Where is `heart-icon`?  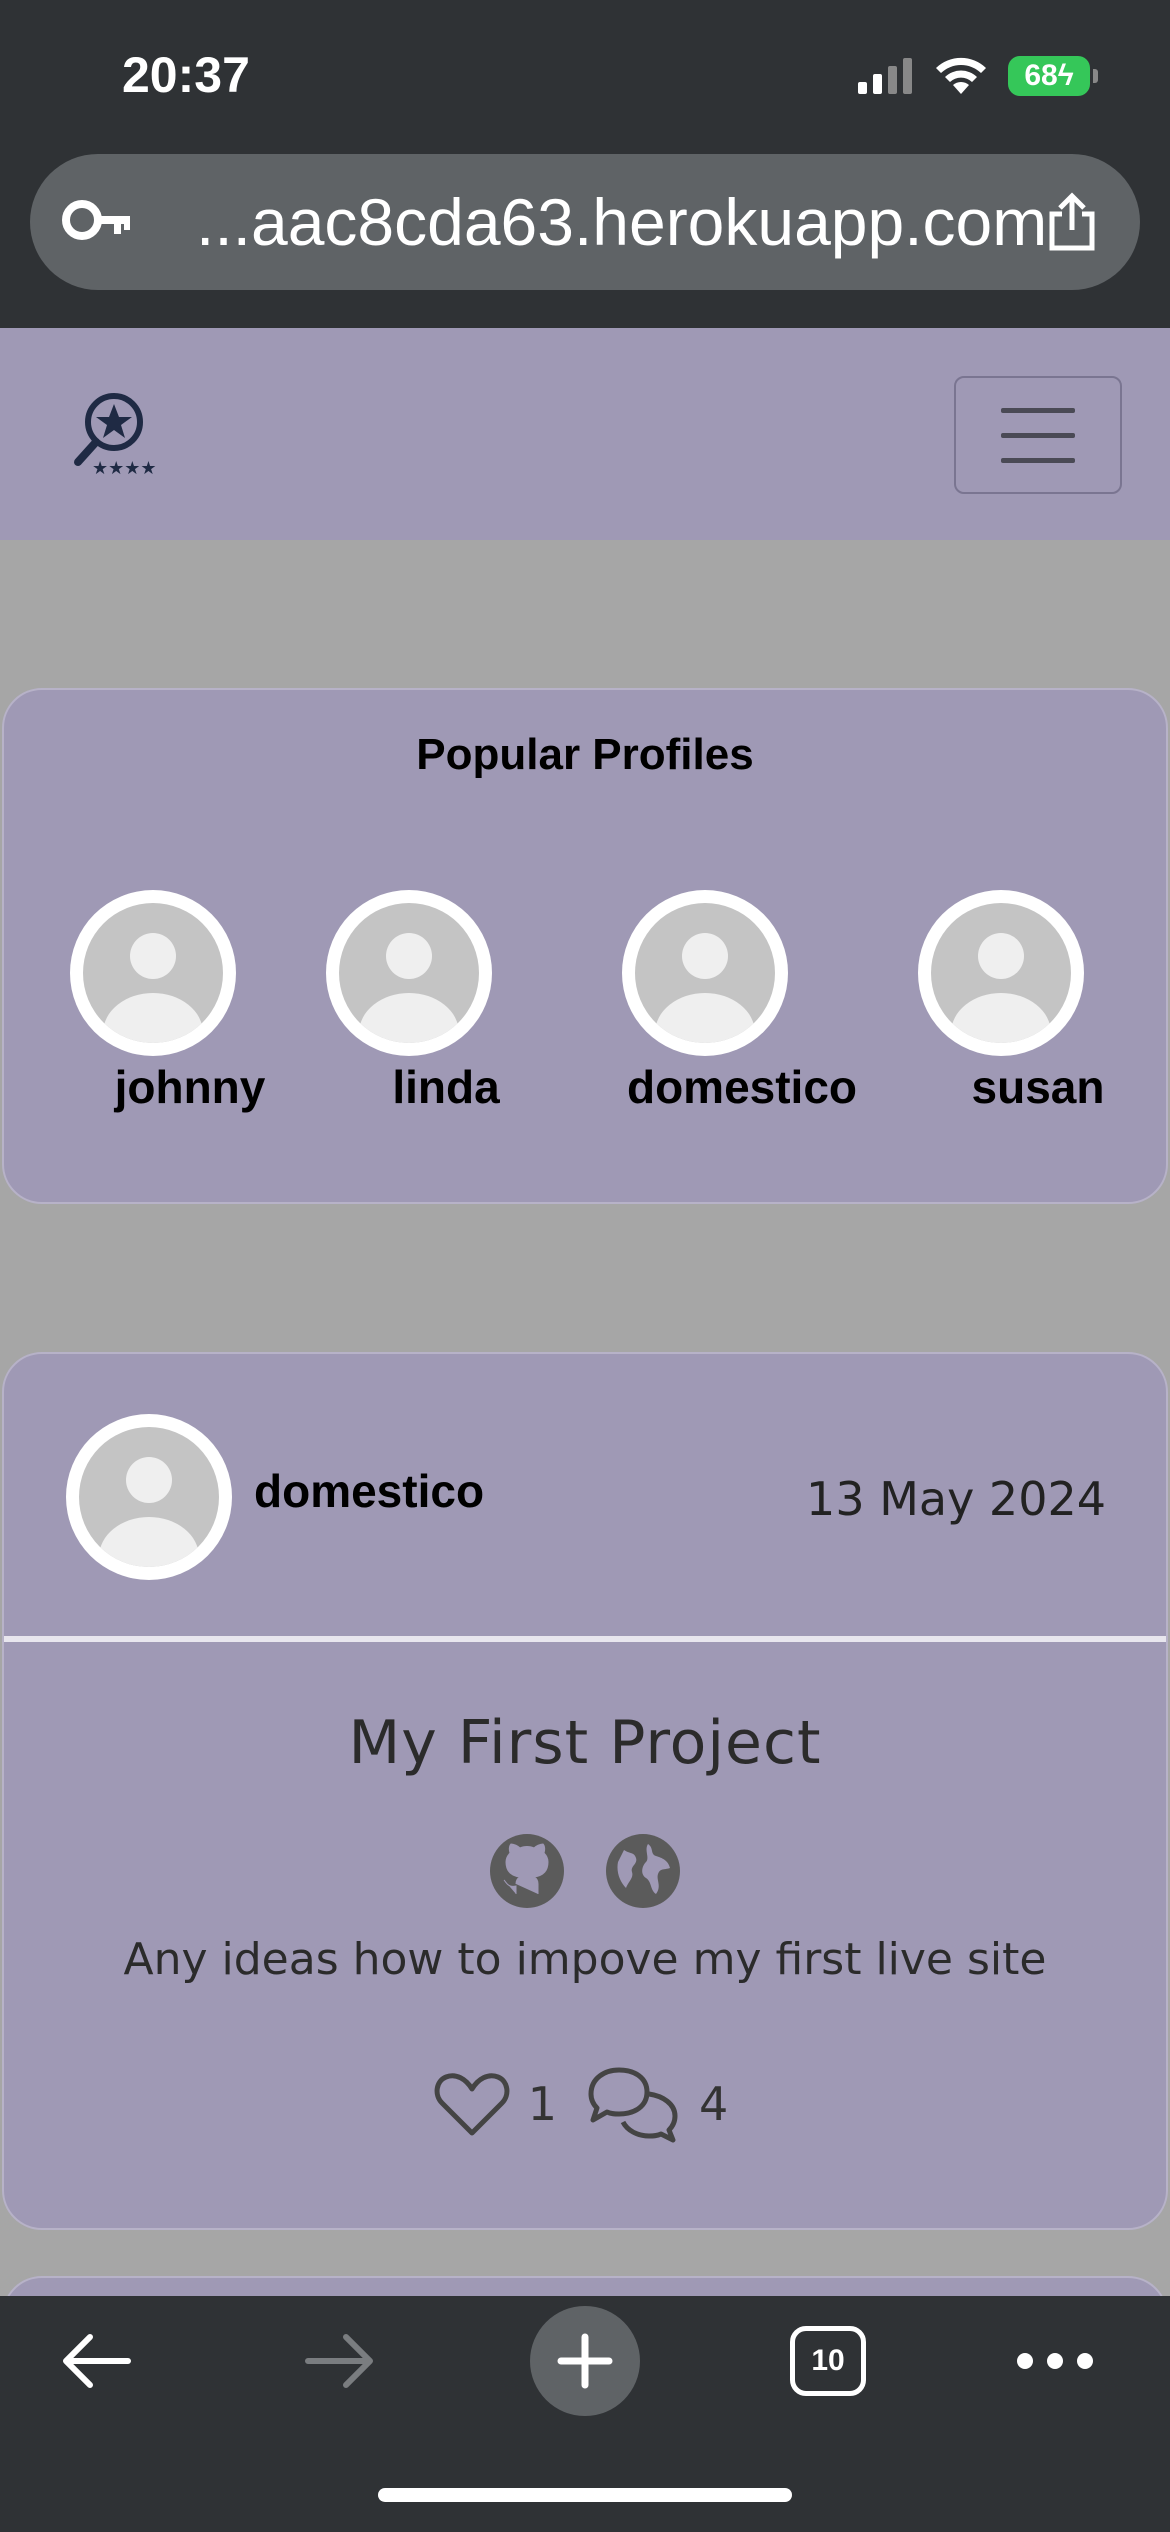 heart-icon is located at coordinates (472, 2104).